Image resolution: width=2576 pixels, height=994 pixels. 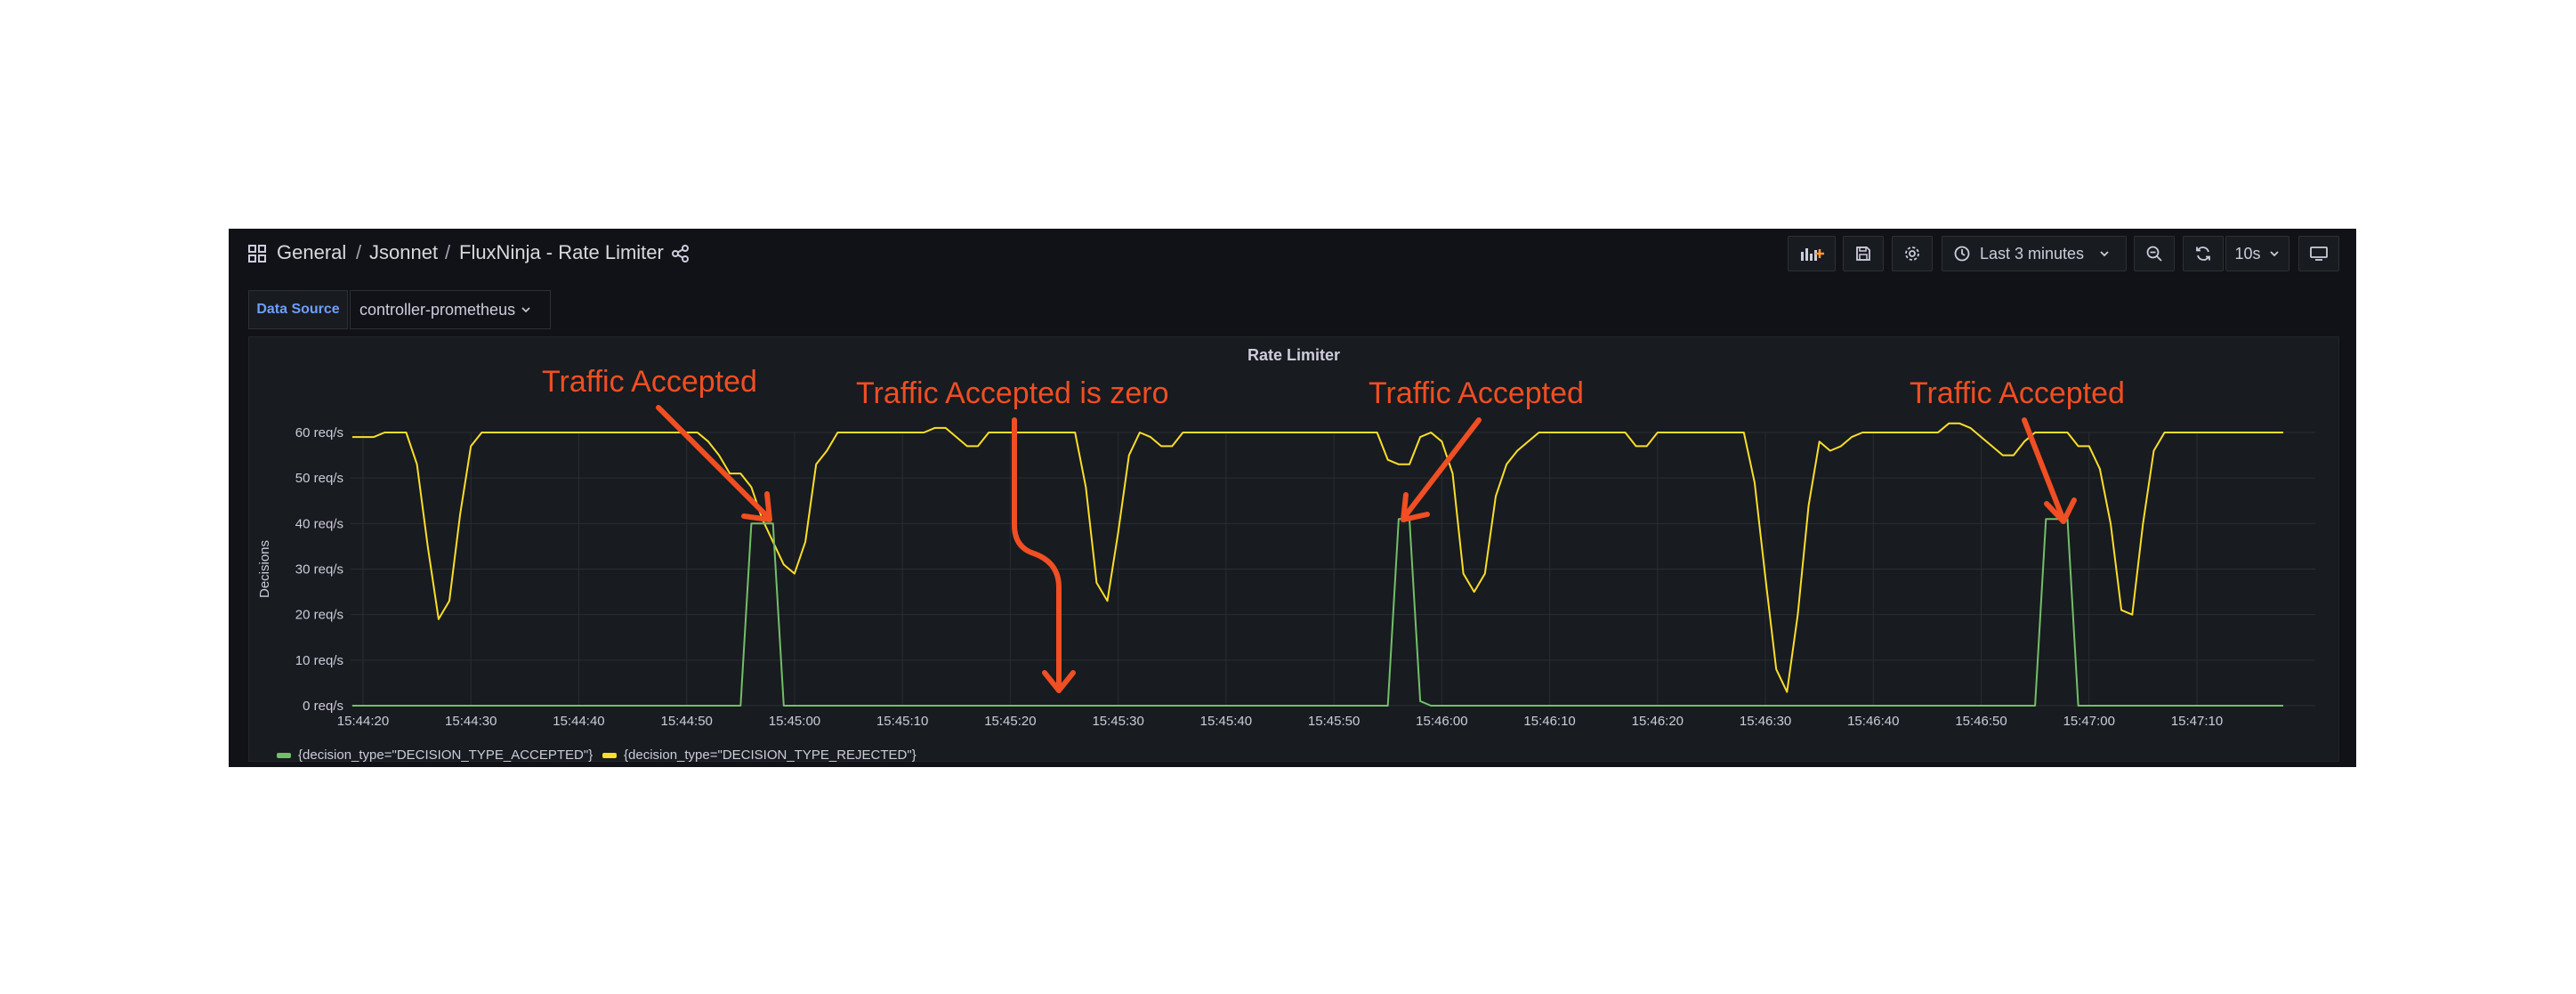 What do you see at coordinates (264, 569) in the screenshot?
I see `y-axis-label: Decisions` at bounding box center [264, 569].